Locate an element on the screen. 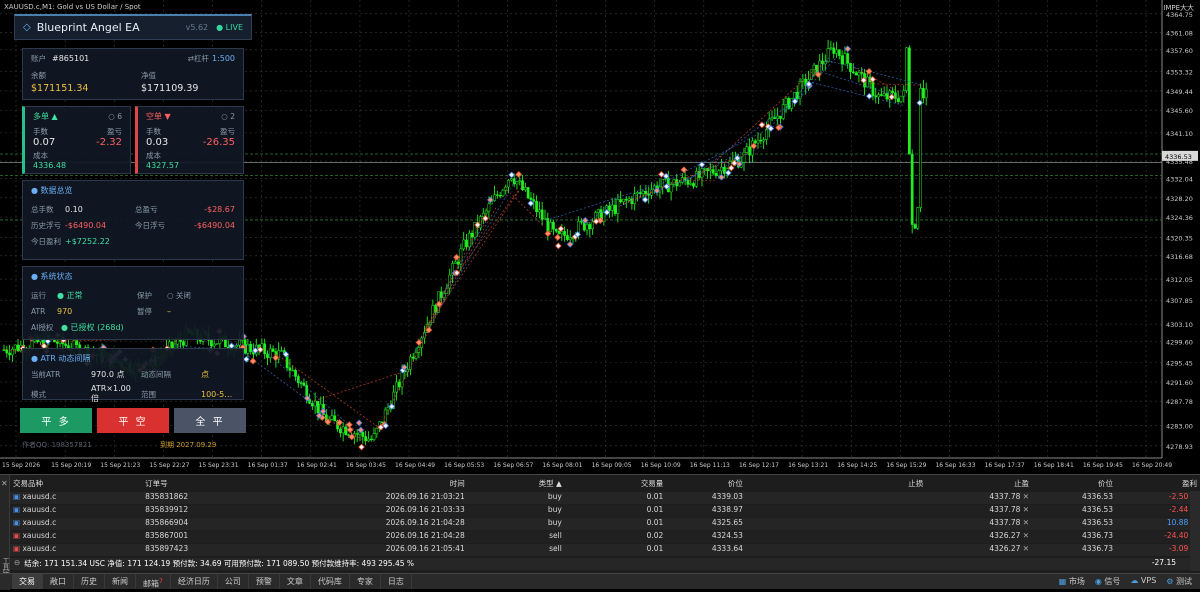  column-header: 止损 is located at coordinates (836, 484).